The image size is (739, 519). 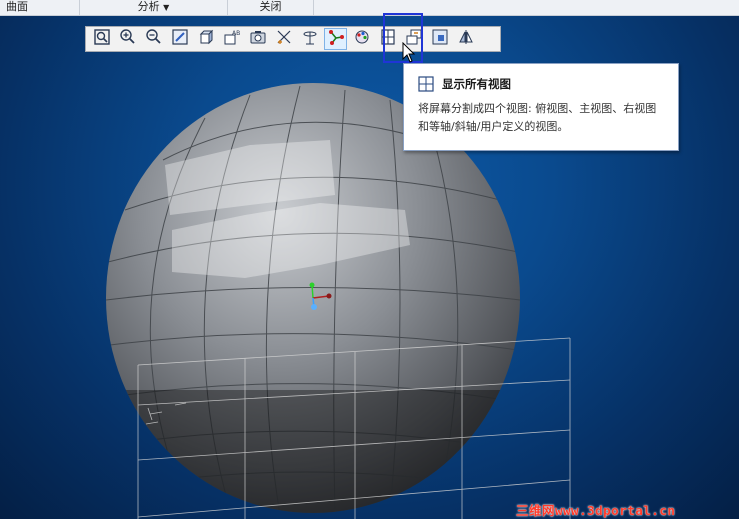 I want to click on display-style-button, so click(x=205, y=39).